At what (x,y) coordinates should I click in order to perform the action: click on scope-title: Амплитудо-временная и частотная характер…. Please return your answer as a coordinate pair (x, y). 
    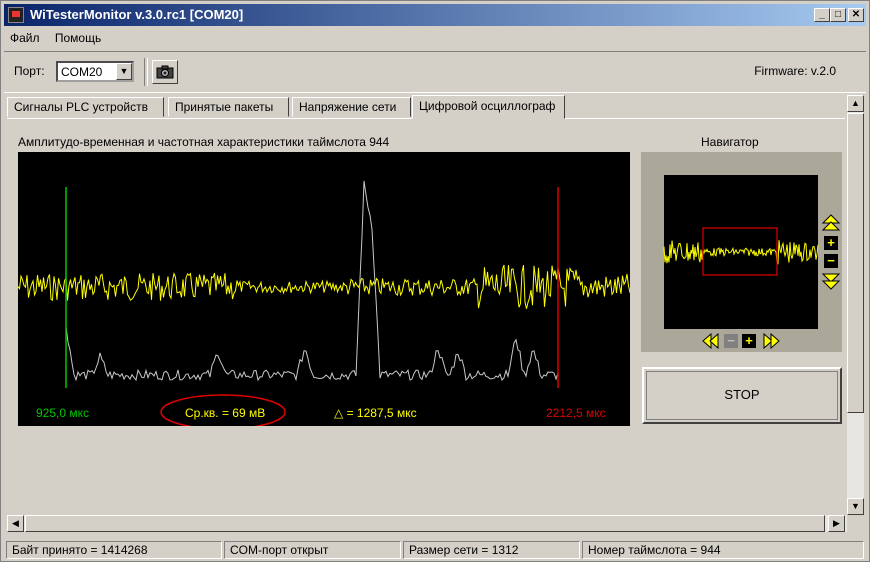
    Looking at the image, I should click on (204, 142).